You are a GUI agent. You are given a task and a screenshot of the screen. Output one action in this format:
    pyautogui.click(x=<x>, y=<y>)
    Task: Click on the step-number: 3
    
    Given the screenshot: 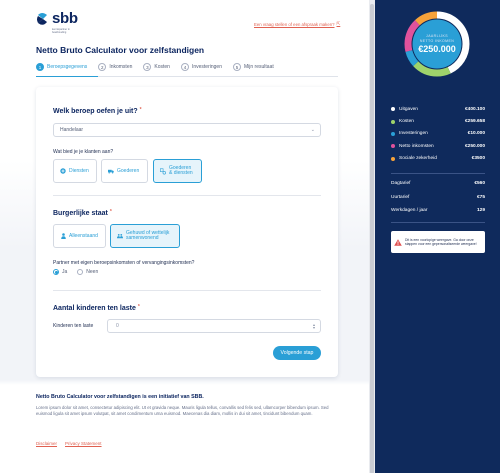 What is the action you would take?
    pyautogui.click(x=147, y=67)
    